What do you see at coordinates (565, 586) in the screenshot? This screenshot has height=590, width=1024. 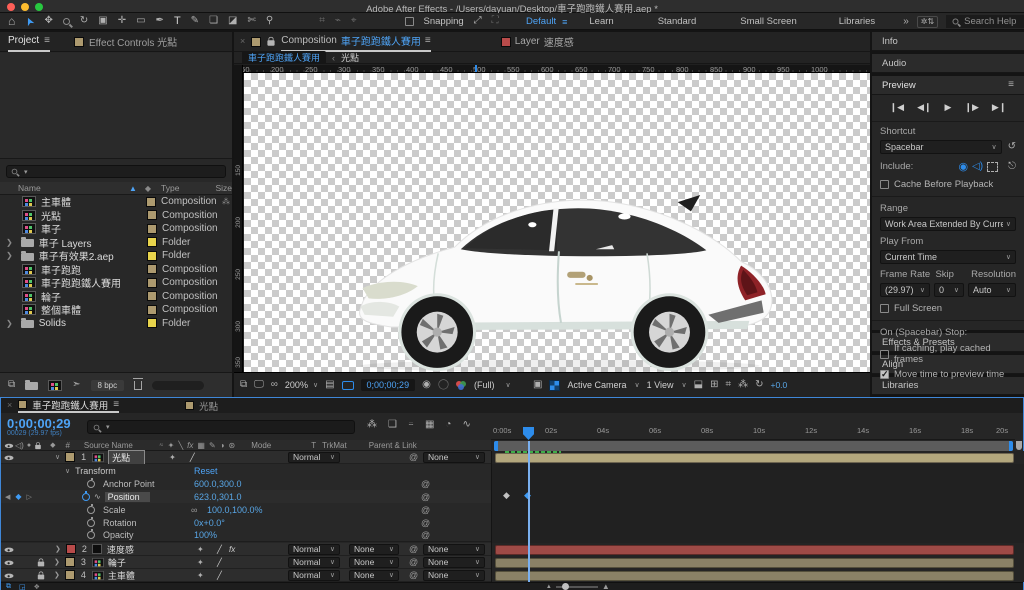 I see `zoom-slider-knob` at bounding box center [565, 586].